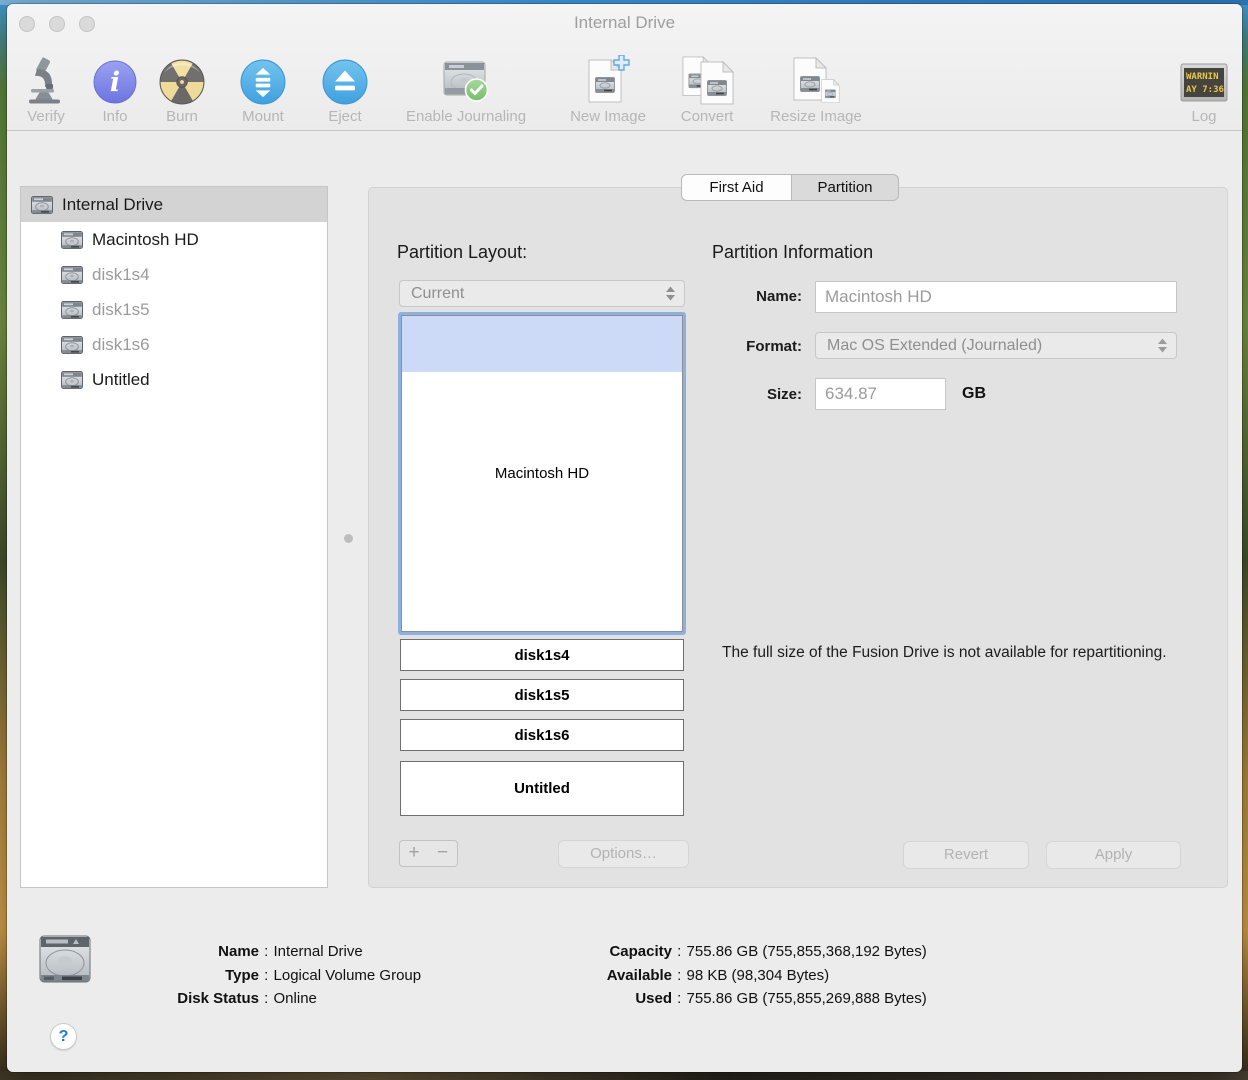 This screenshot has width=1248, height=1080. What do you see at coordinates (263, 116) in the screenshot?
I see `toolbar-label: Mount` at bounding box center [263, 116].